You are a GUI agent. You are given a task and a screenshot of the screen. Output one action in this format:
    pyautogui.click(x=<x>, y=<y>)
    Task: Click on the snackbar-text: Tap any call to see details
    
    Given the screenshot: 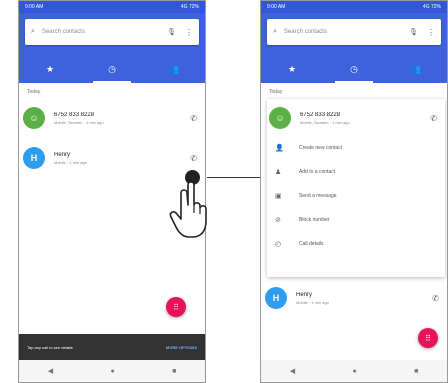 What is the action you would take?
    pyautogui.click(x=50, y=347)
    